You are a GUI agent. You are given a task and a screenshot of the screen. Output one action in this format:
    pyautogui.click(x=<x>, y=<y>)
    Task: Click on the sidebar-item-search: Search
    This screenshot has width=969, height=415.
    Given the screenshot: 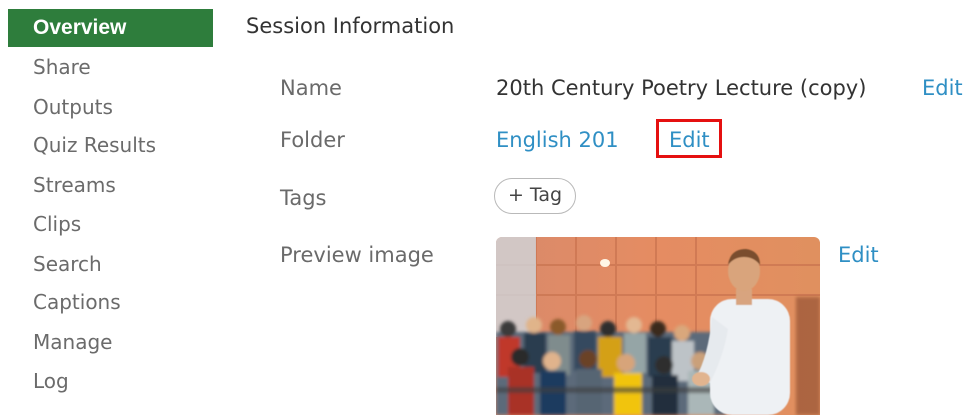 What is the action you would take?
    pyautogui.click(x=110, y=264)
    